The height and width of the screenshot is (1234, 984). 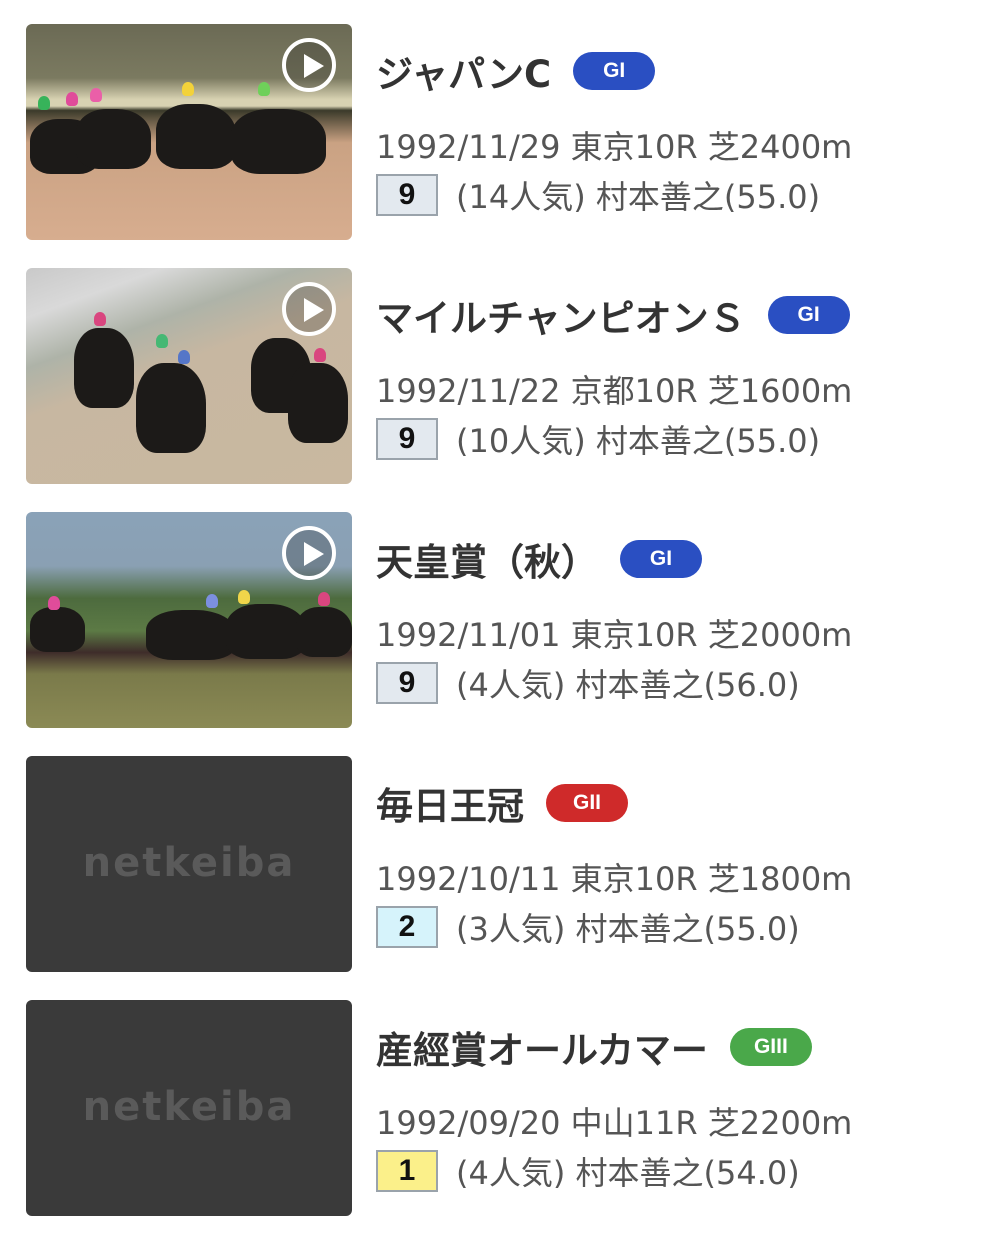 I want to click on race-title-row: 産經賞オールカマー GIII, so click(x=594, y=1047).